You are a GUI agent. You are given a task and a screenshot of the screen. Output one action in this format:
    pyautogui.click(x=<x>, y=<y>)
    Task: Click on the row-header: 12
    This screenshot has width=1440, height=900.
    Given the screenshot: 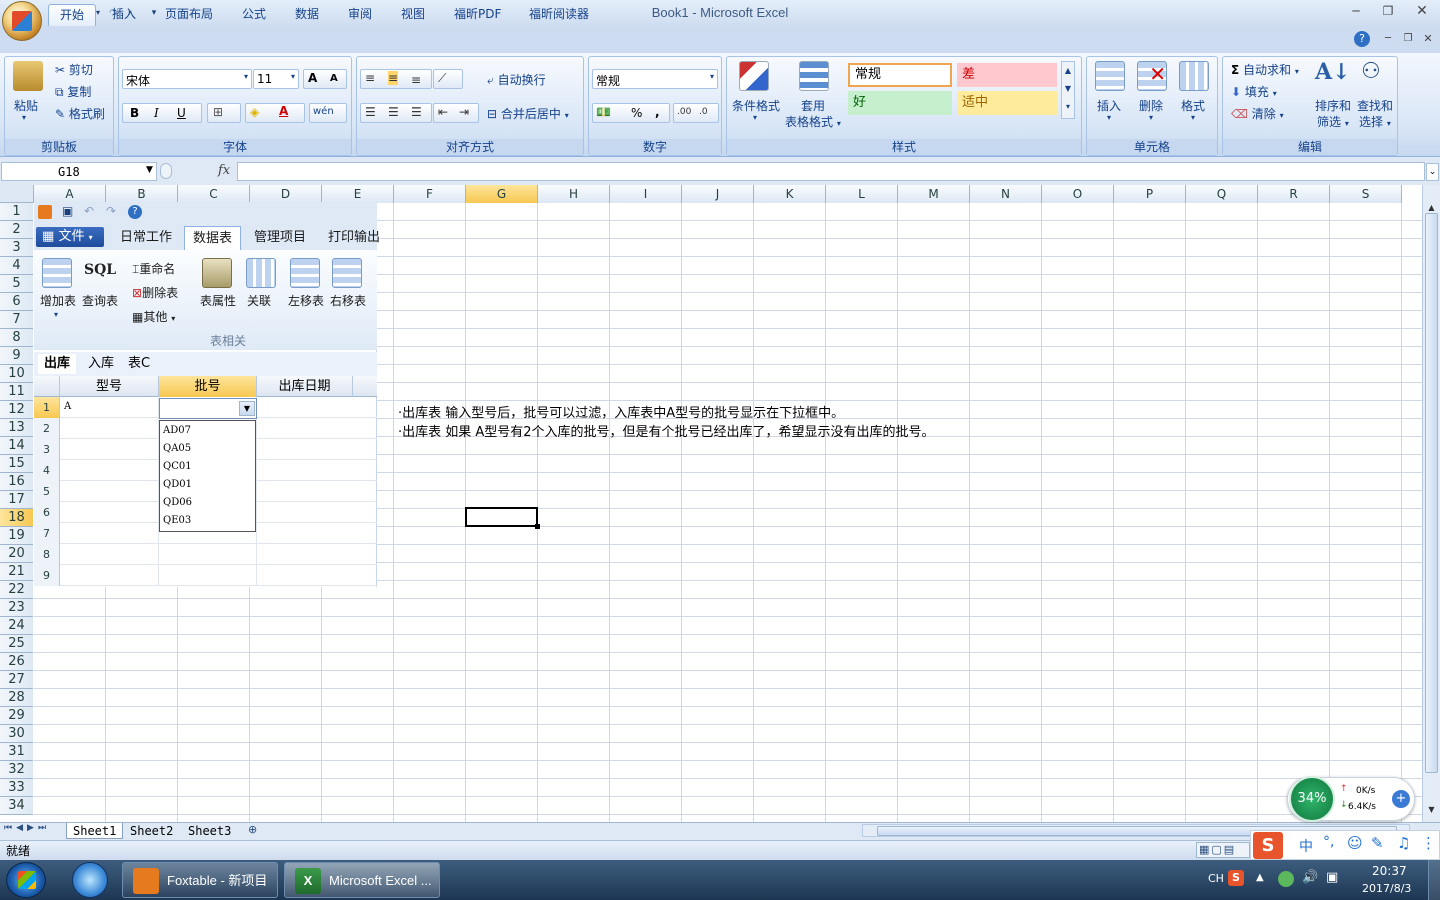 What is the action you would take?
    pyautogui.click(x=16, y=410)
    